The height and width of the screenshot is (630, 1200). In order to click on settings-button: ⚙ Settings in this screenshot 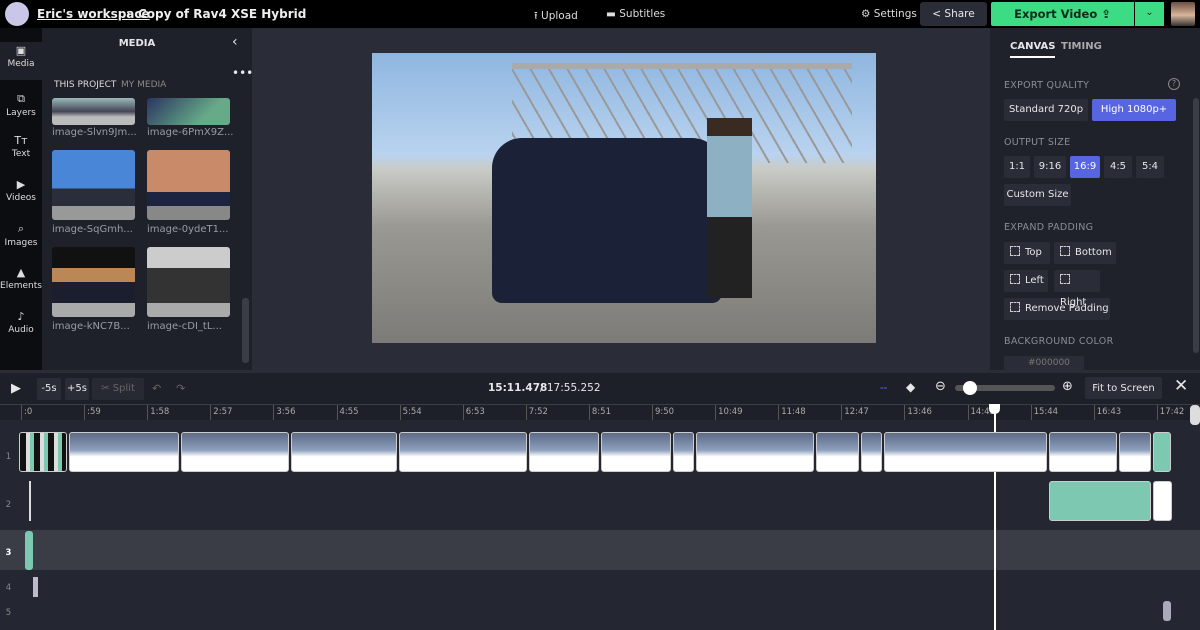, I will do `click(889, 14)`.